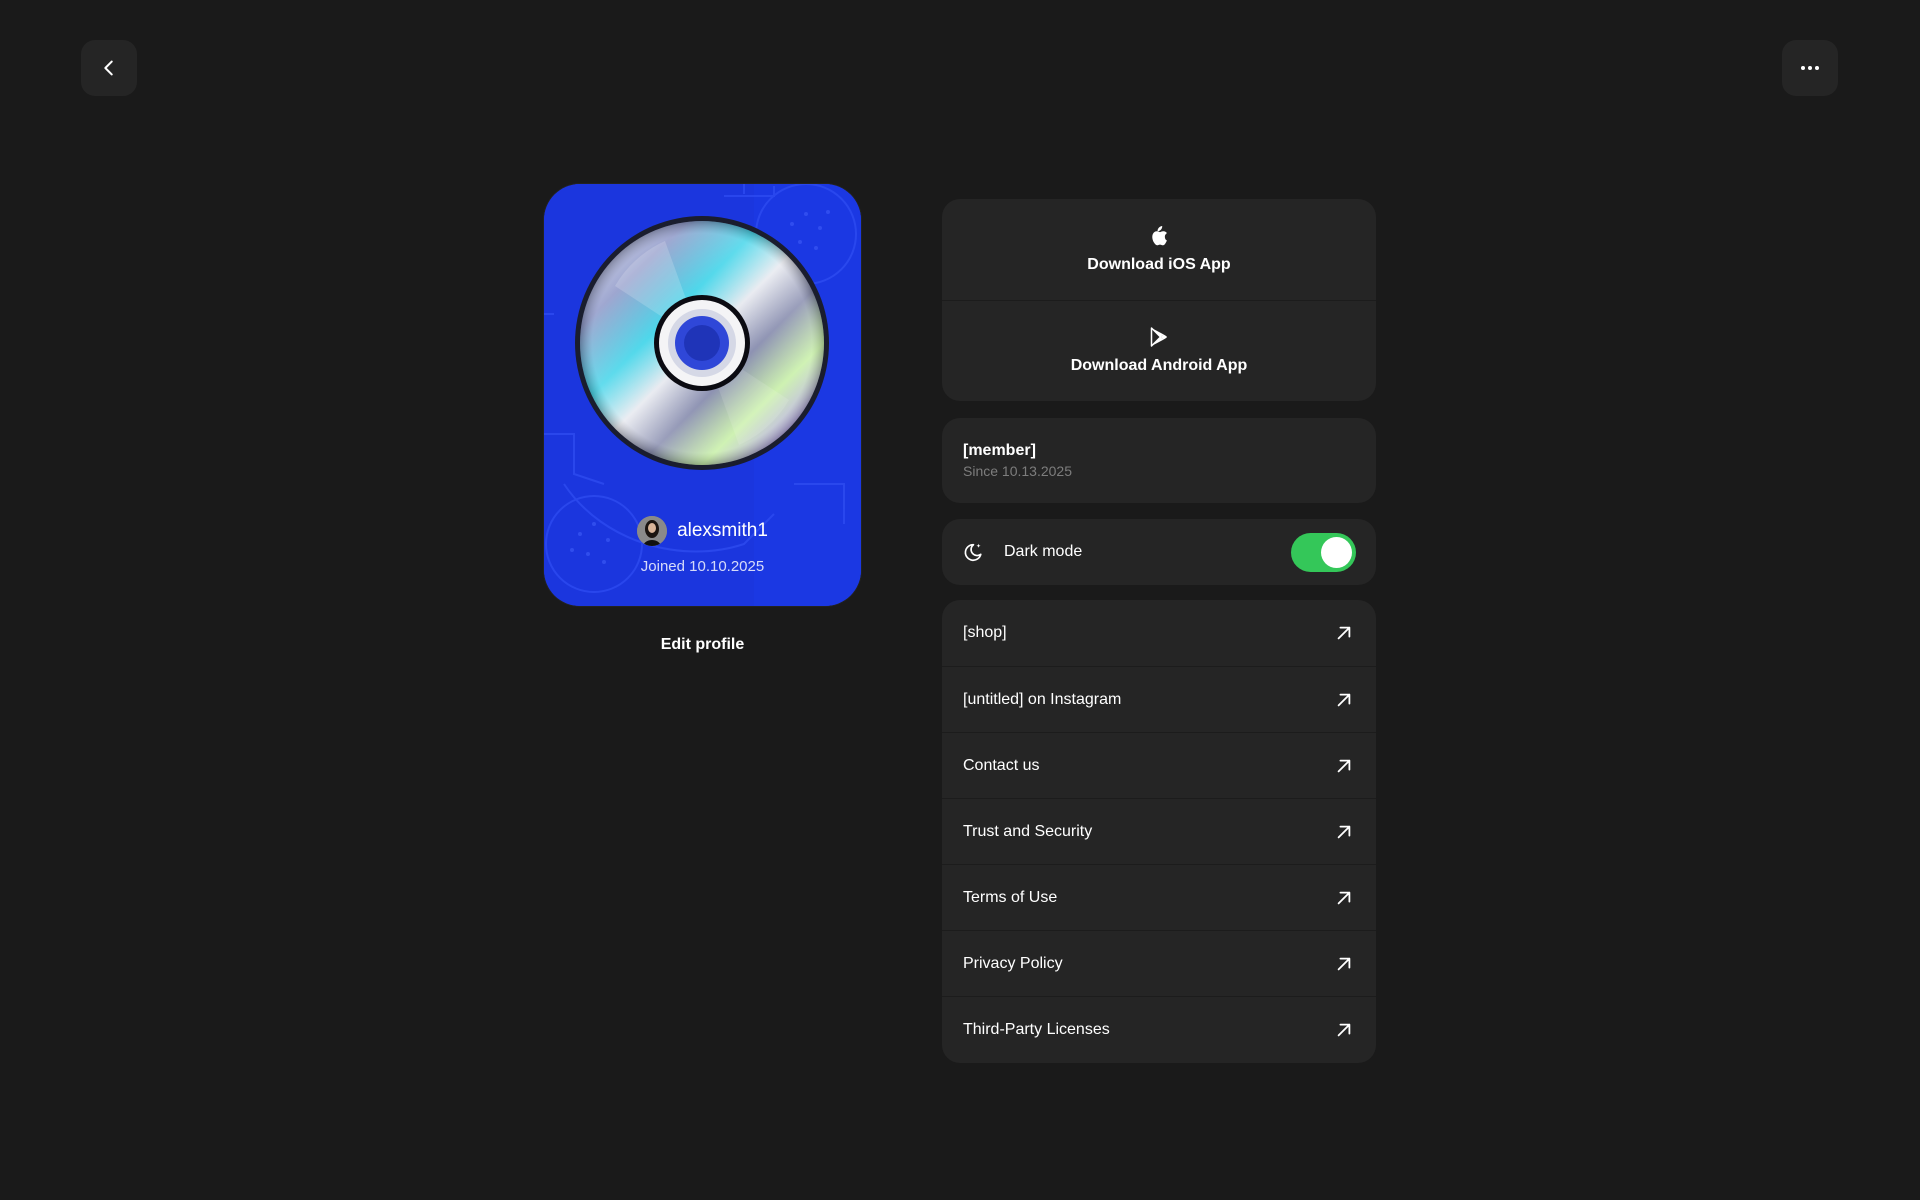 The height and width of the screenshot is (1200, 1920). Describe the element at coordinates (985, 632) in the screenshot. I see `link-label: [shop]` at that location.